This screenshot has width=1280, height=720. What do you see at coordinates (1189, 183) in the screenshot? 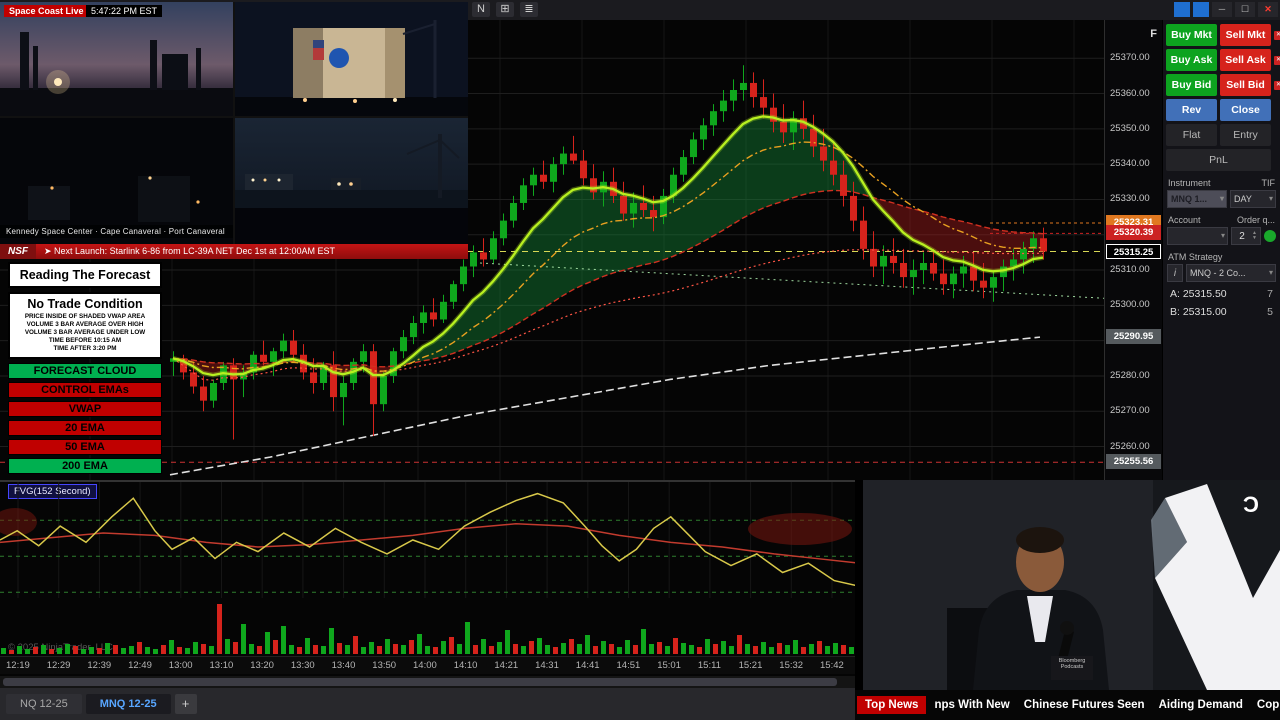
I see `instrument-label: Instrument` at bounding box center [1189, 183].